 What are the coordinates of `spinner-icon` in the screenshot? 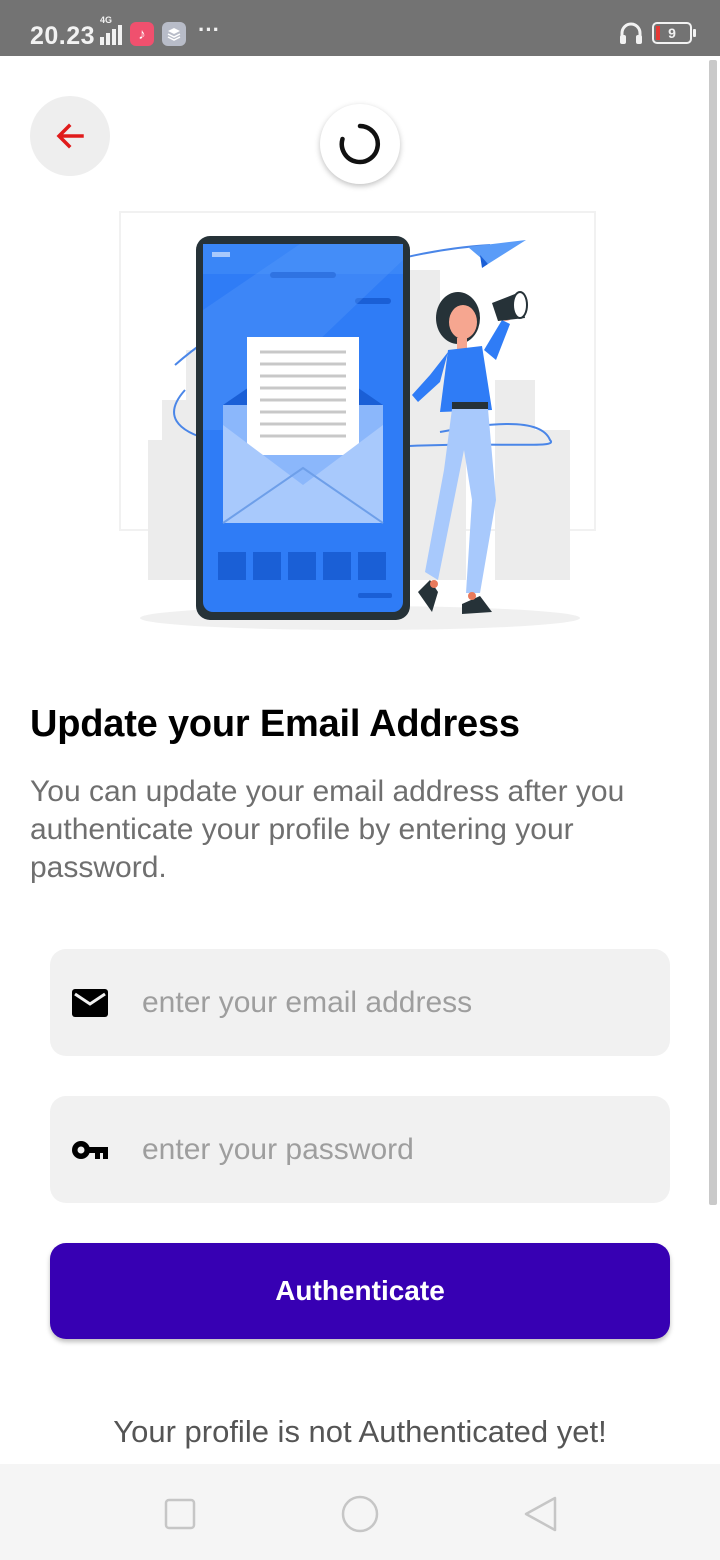 It's located at (360, 144).